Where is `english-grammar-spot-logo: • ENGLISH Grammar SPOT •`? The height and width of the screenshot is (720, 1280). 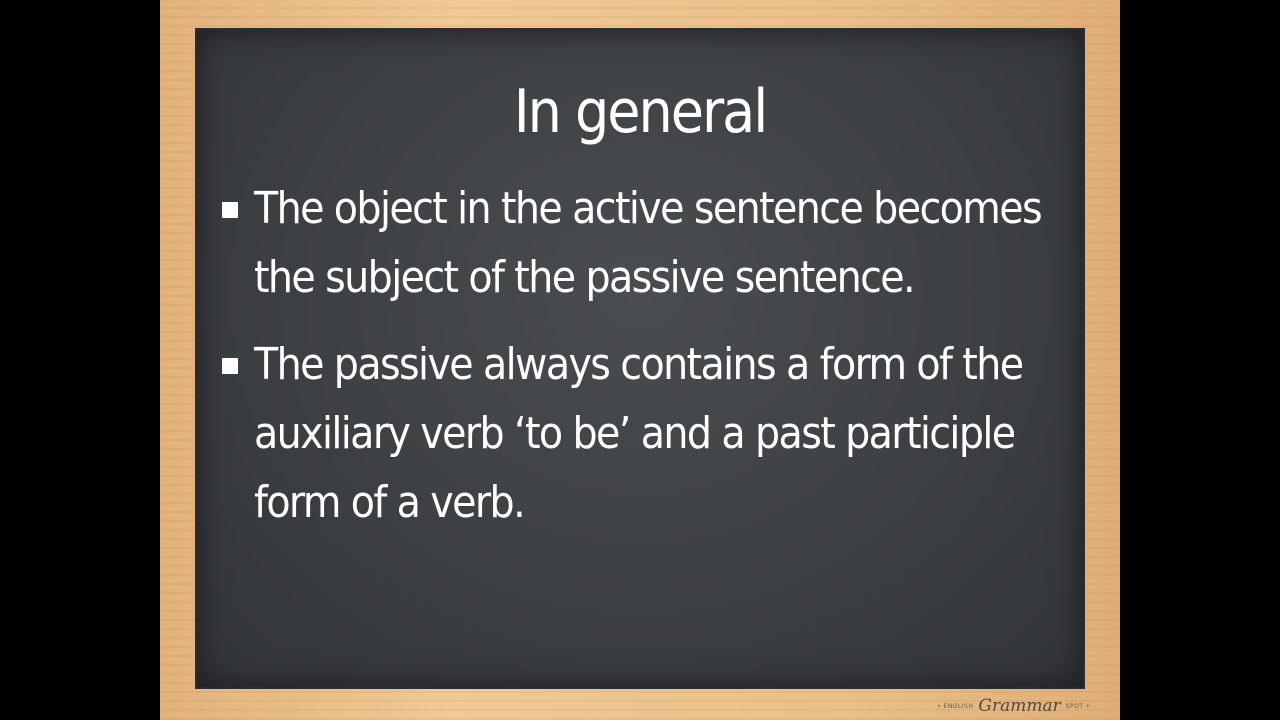
english-grammar-spot-logo: • ENGLISH Grammar SPOT • is located at coordinates (1013, 706).